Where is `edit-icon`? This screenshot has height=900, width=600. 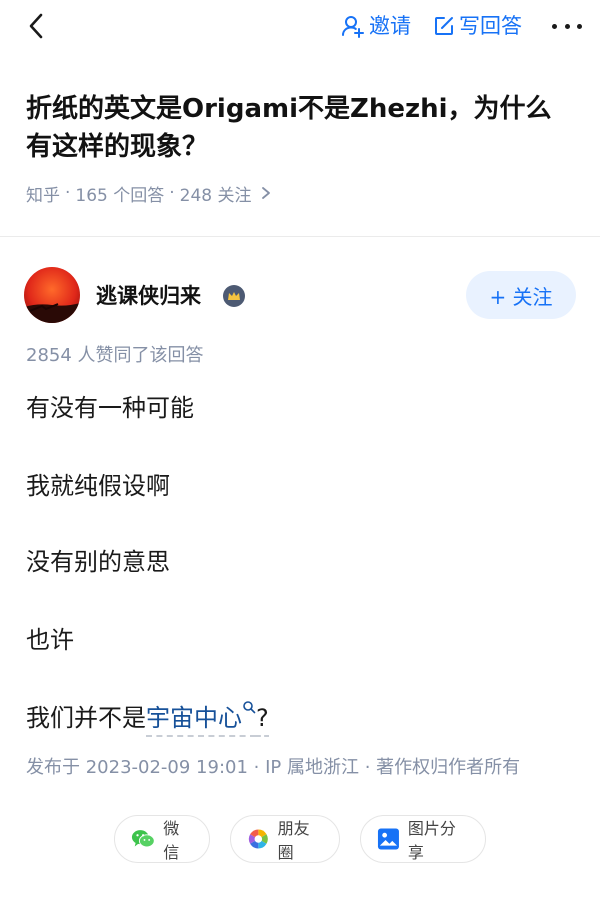 edit-icon is located at coordinates (444, 26).